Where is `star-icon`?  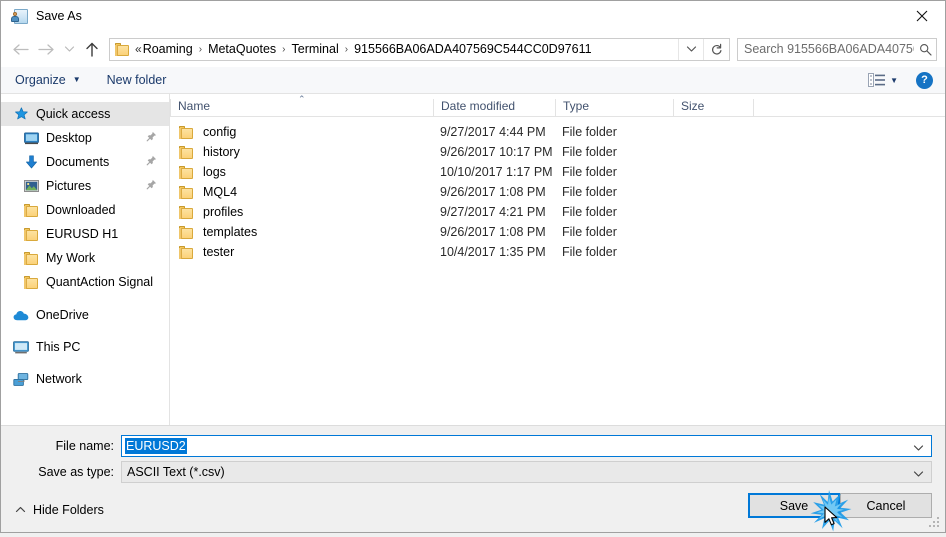
star-icon is located at coordinates (21, 114).